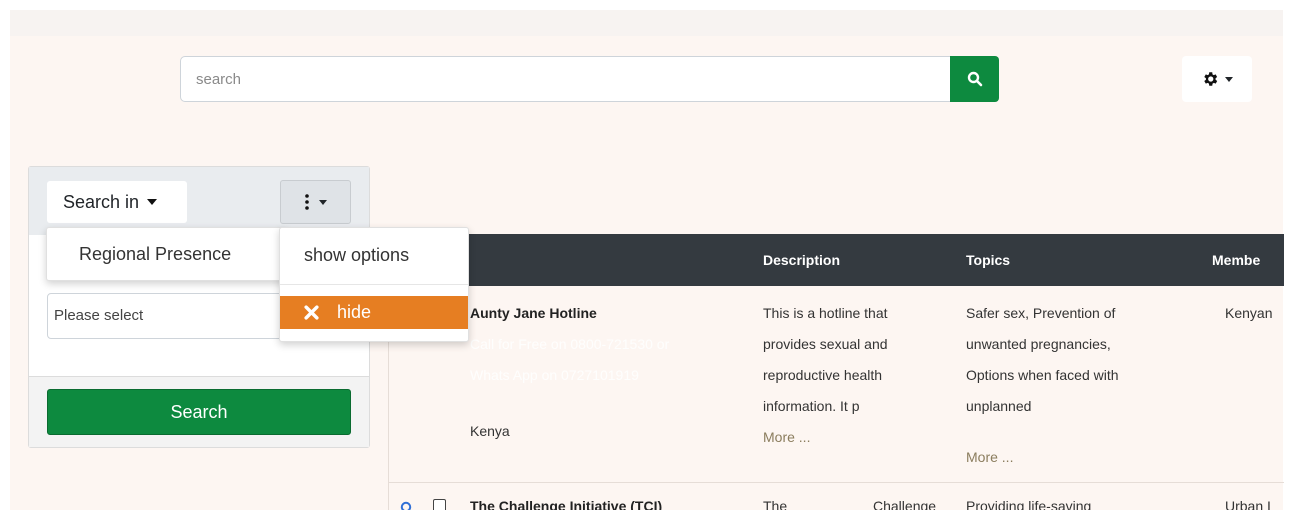  I want to click on topics-line: unwanted pregnancies,, so click(1038, 344).